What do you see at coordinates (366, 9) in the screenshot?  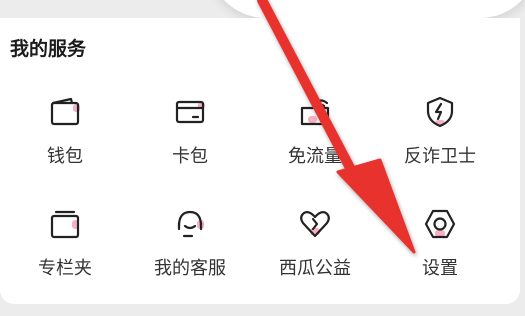 I see `header-blob` at bounding box center [366, 9].